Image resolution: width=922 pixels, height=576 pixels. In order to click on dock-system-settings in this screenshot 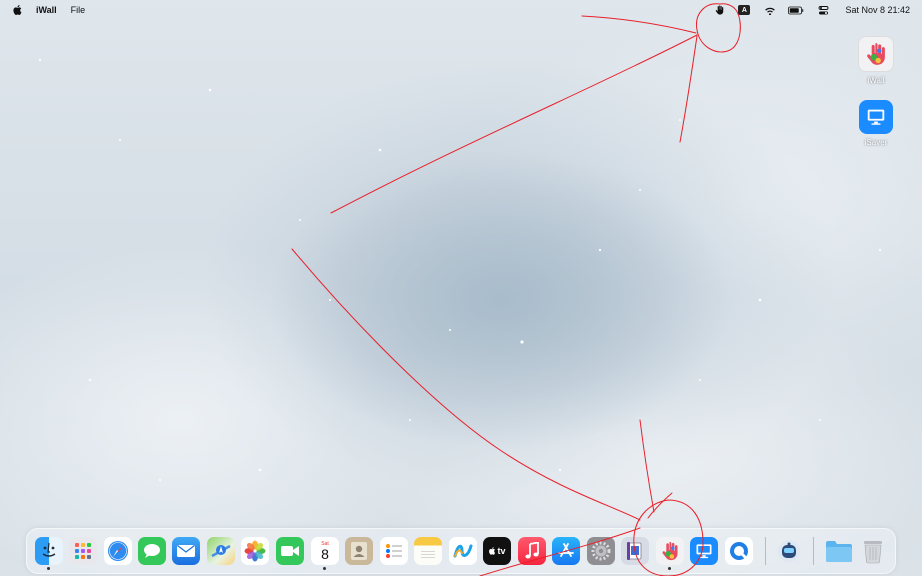, I will do `click(601, 551)`.